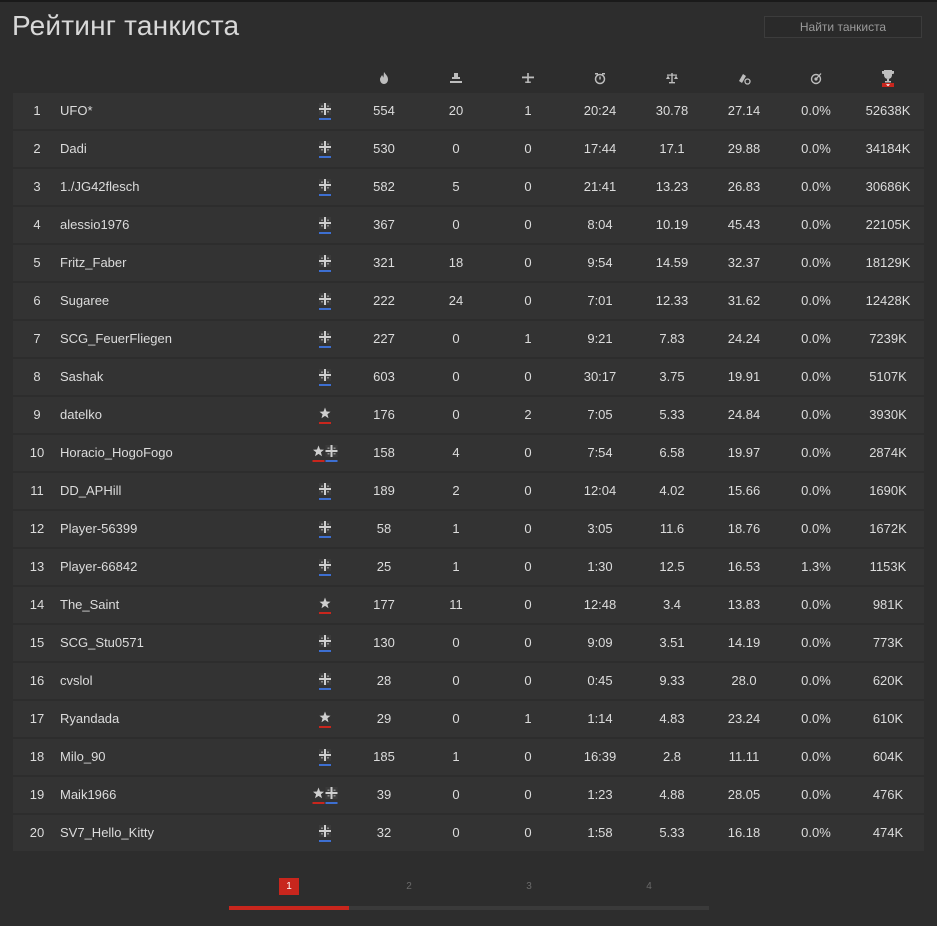  Describe the element at coordinates (90, 491) in the screenshot. I see `player-name-link: DD_APHill` at that location.